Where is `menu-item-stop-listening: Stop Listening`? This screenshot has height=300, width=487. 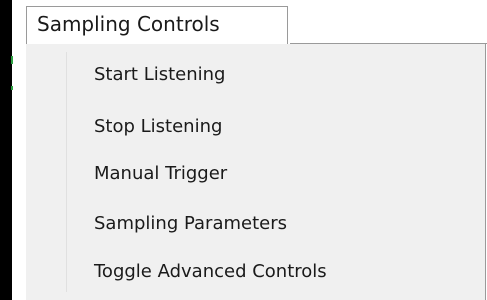 menu-item-stop-listening: Stop Listening is located at coordinates (158, 127).